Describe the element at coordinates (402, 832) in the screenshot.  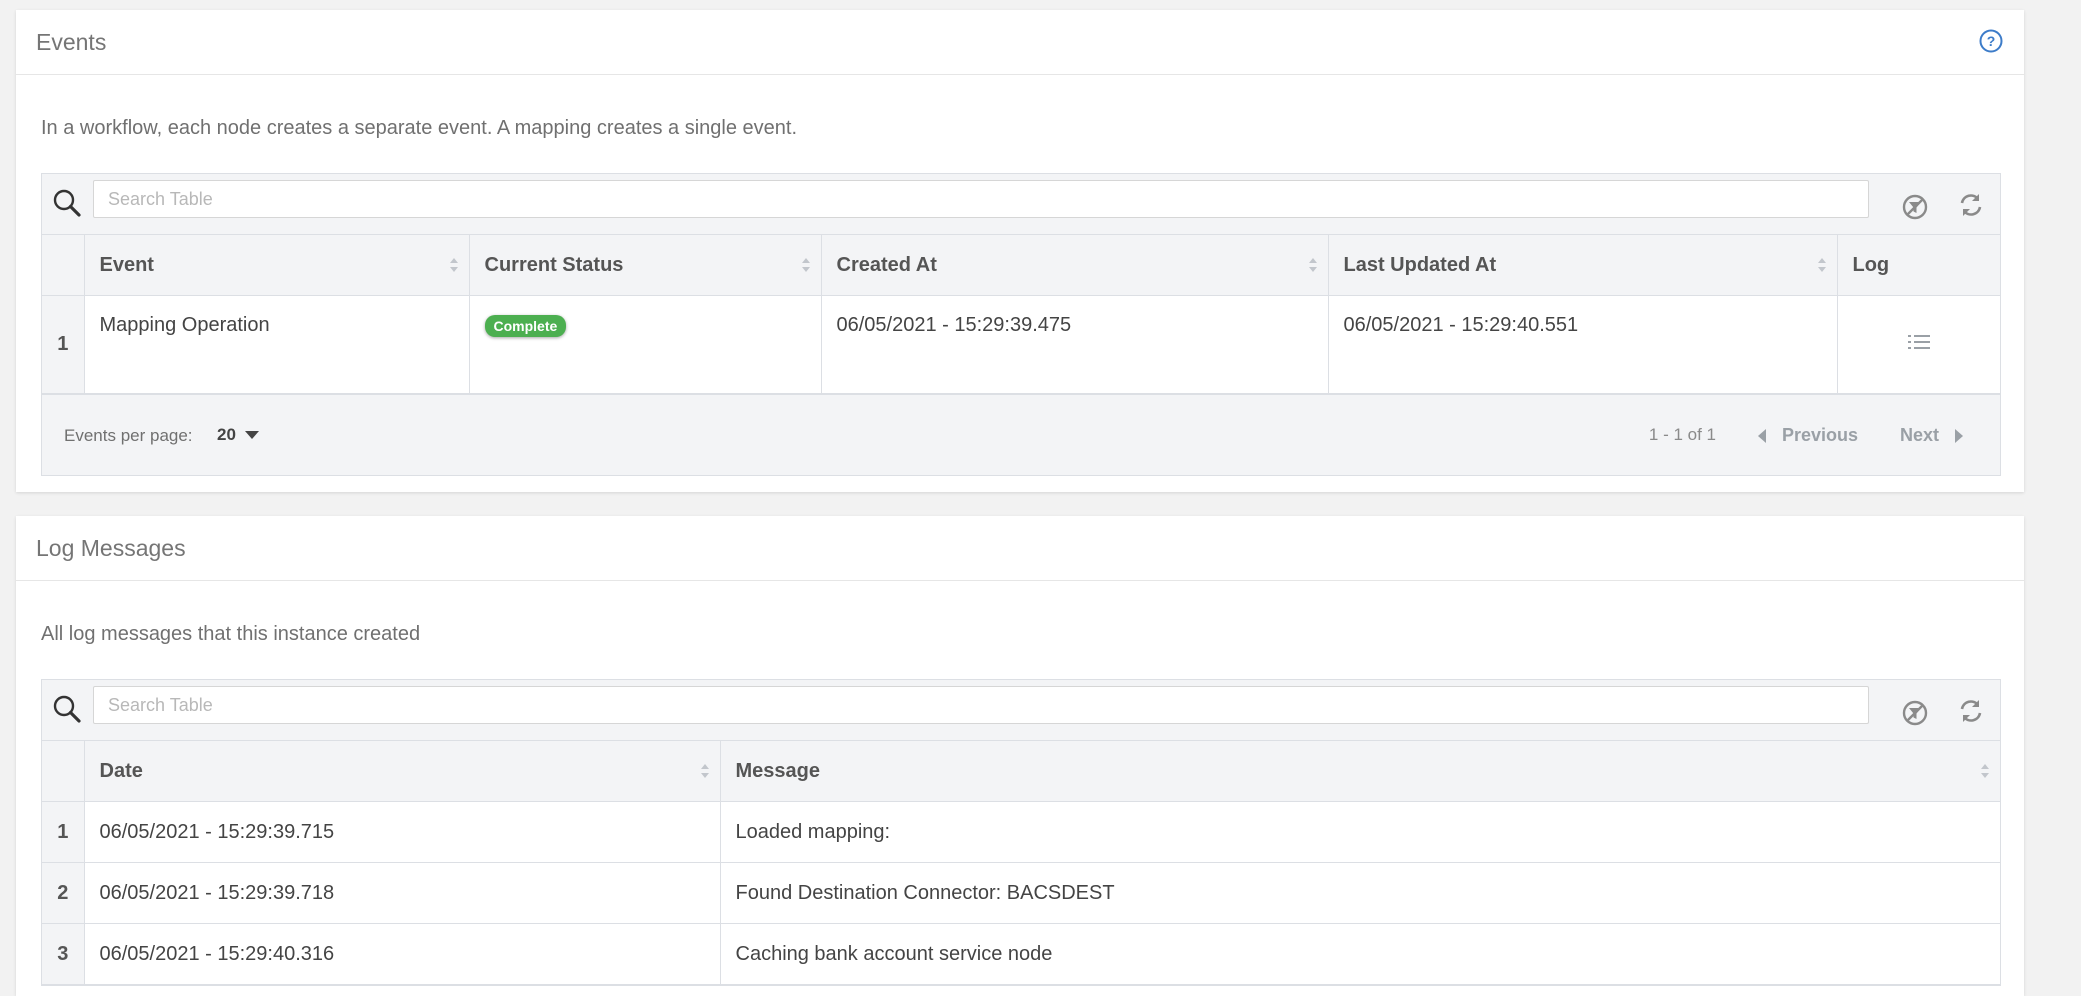
I see `log-date: 06/05/2021 - 15:29:39.715` at that location.